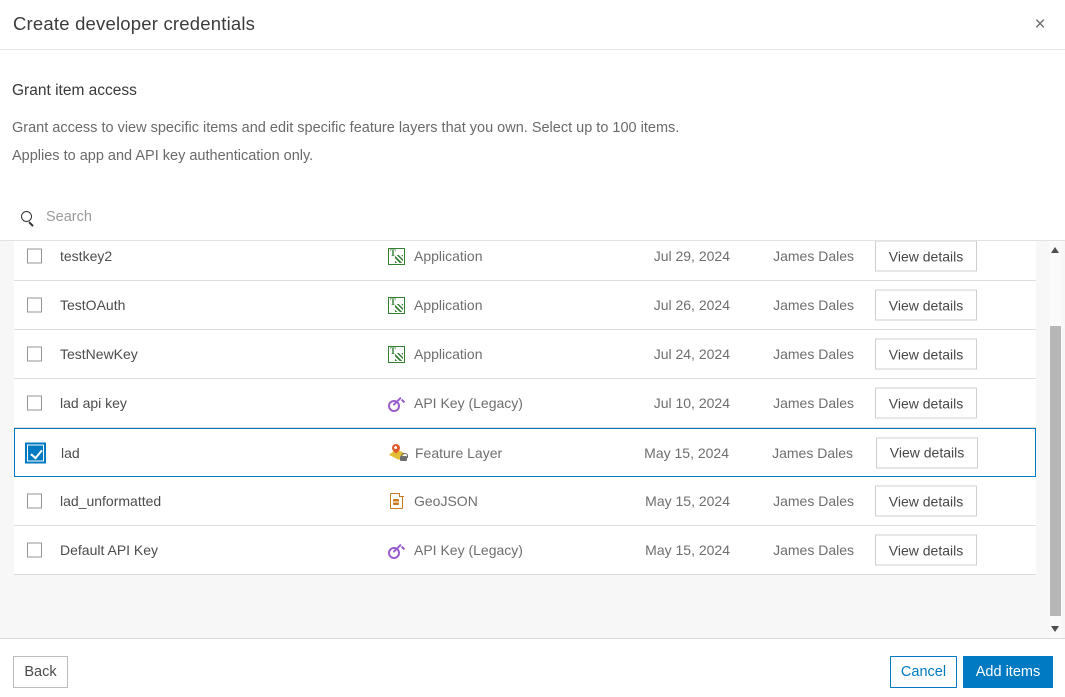  I want to click on row-checkbox-checked, so click(35, 452).